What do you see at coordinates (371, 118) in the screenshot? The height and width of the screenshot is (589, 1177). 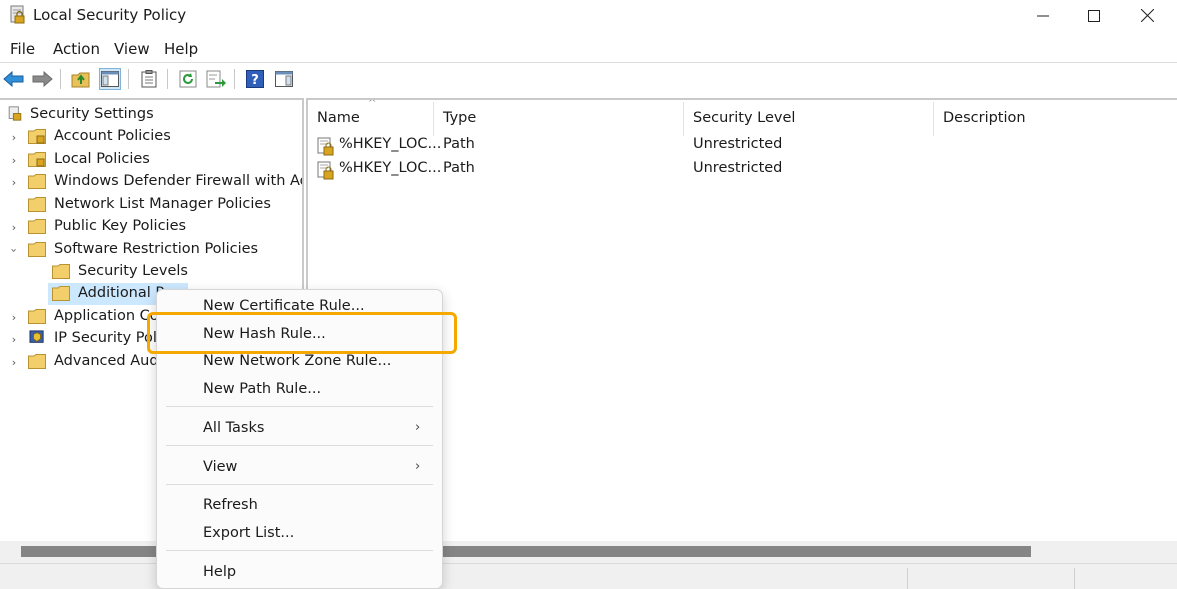 I see `column-header-name: Name ^` at bounding box center [371, 118].